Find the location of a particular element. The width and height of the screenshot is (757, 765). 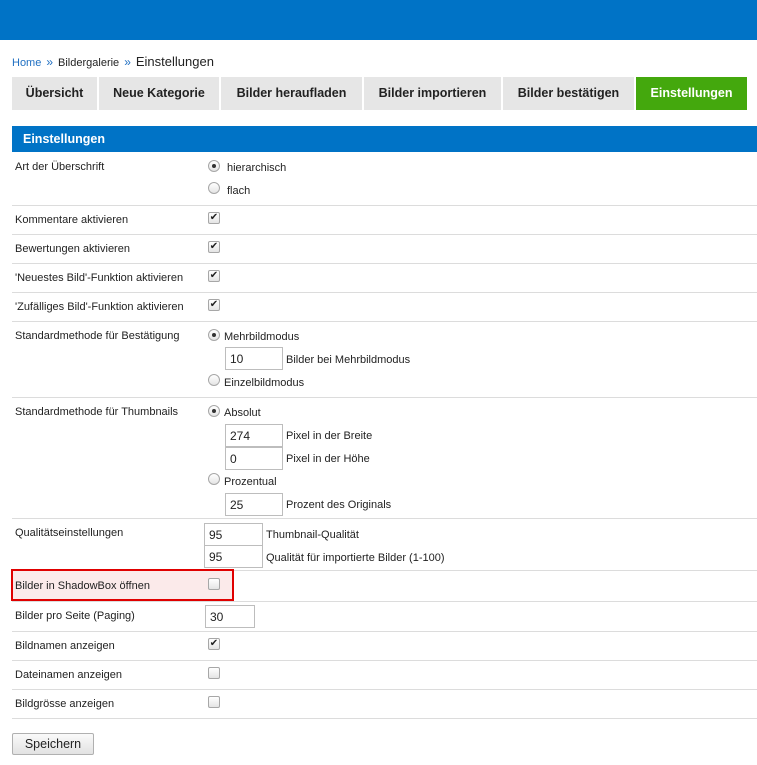

setting-label: Bilder pro Seite (Paging) is located at coordinates (75, 616).